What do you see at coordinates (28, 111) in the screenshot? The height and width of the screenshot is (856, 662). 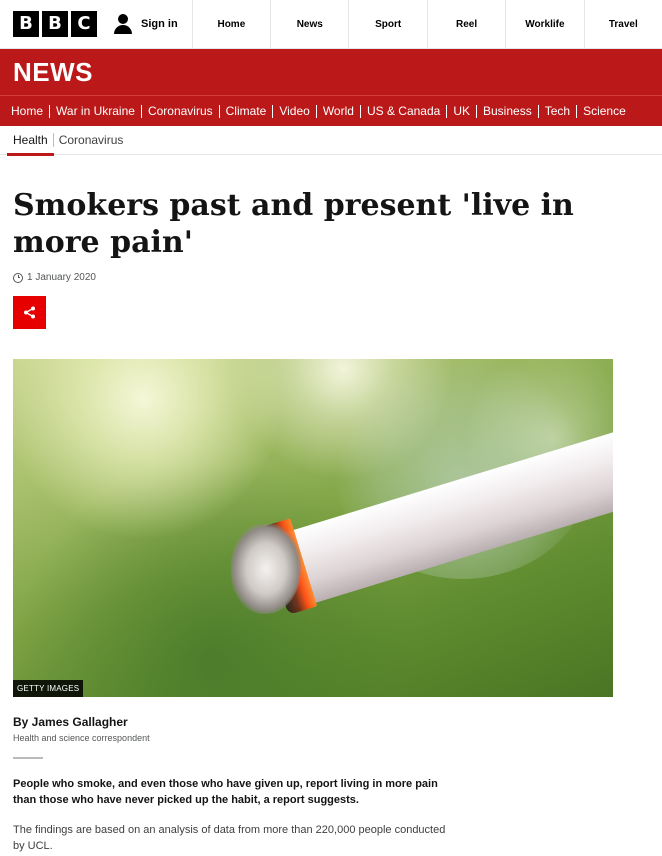 I see `news-nav-home: Home` at bounding box center [28, 111].